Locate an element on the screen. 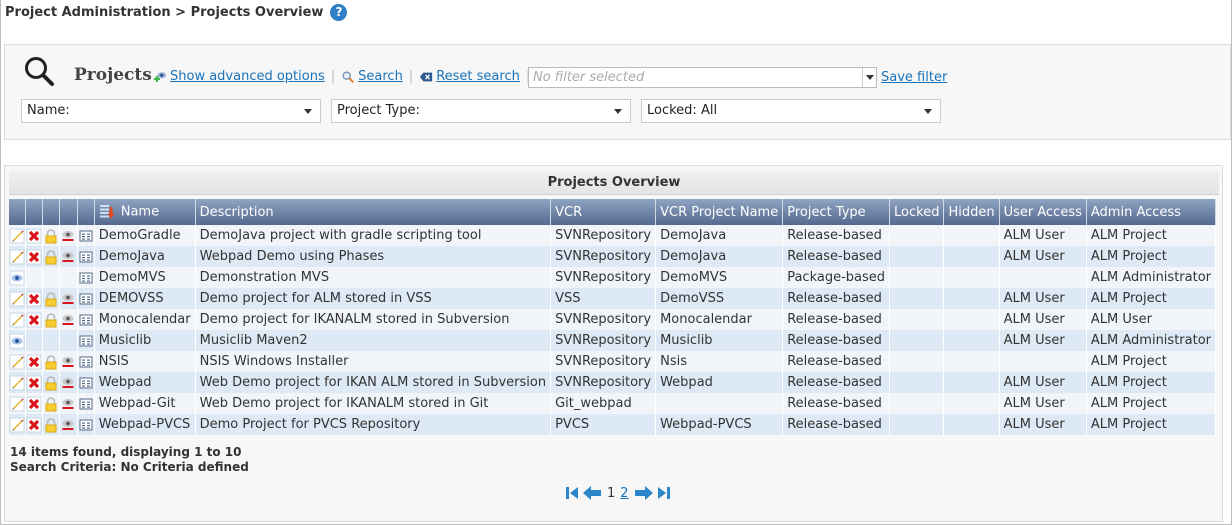  project-name-cell: Webpad is located at coordinates (145, 382).